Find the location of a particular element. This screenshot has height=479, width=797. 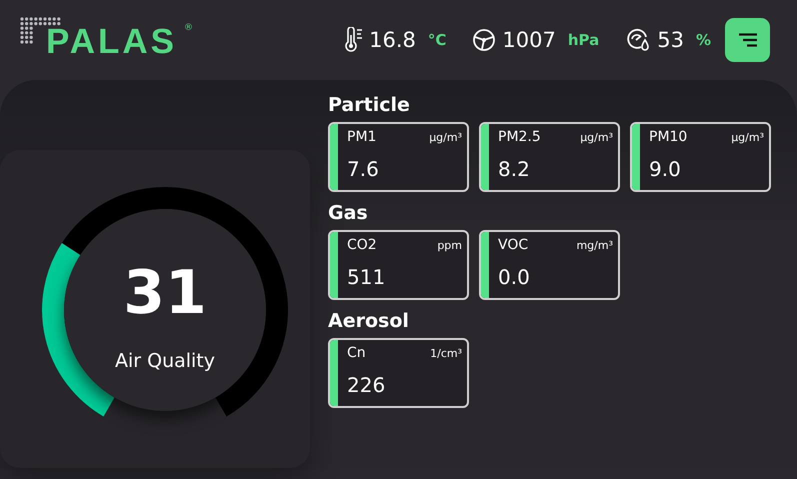

menu-icon is located at coordinates (748, 40).